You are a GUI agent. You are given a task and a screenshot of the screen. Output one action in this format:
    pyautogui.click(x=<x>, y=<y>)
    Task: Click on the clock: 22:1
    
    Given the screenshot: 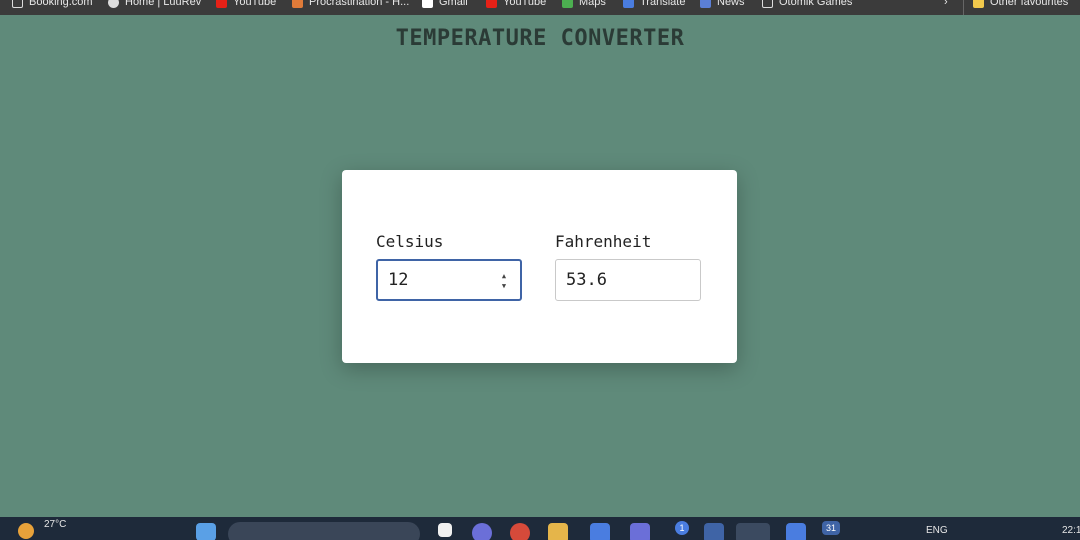 What is the action you would take?
    pyautogui.click(x=1071, y=530)
    